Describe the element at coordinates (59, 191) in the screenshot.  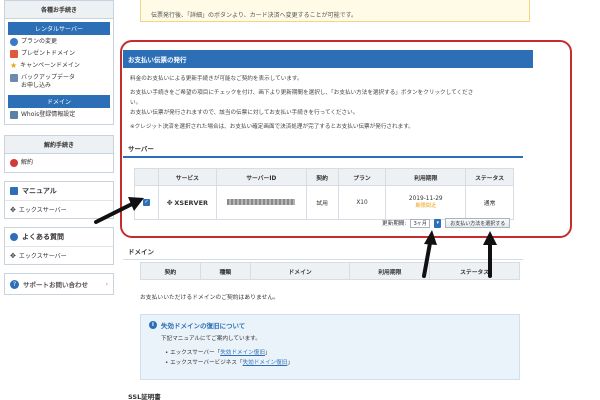
I see `manual-title: マニュアル` at that location.